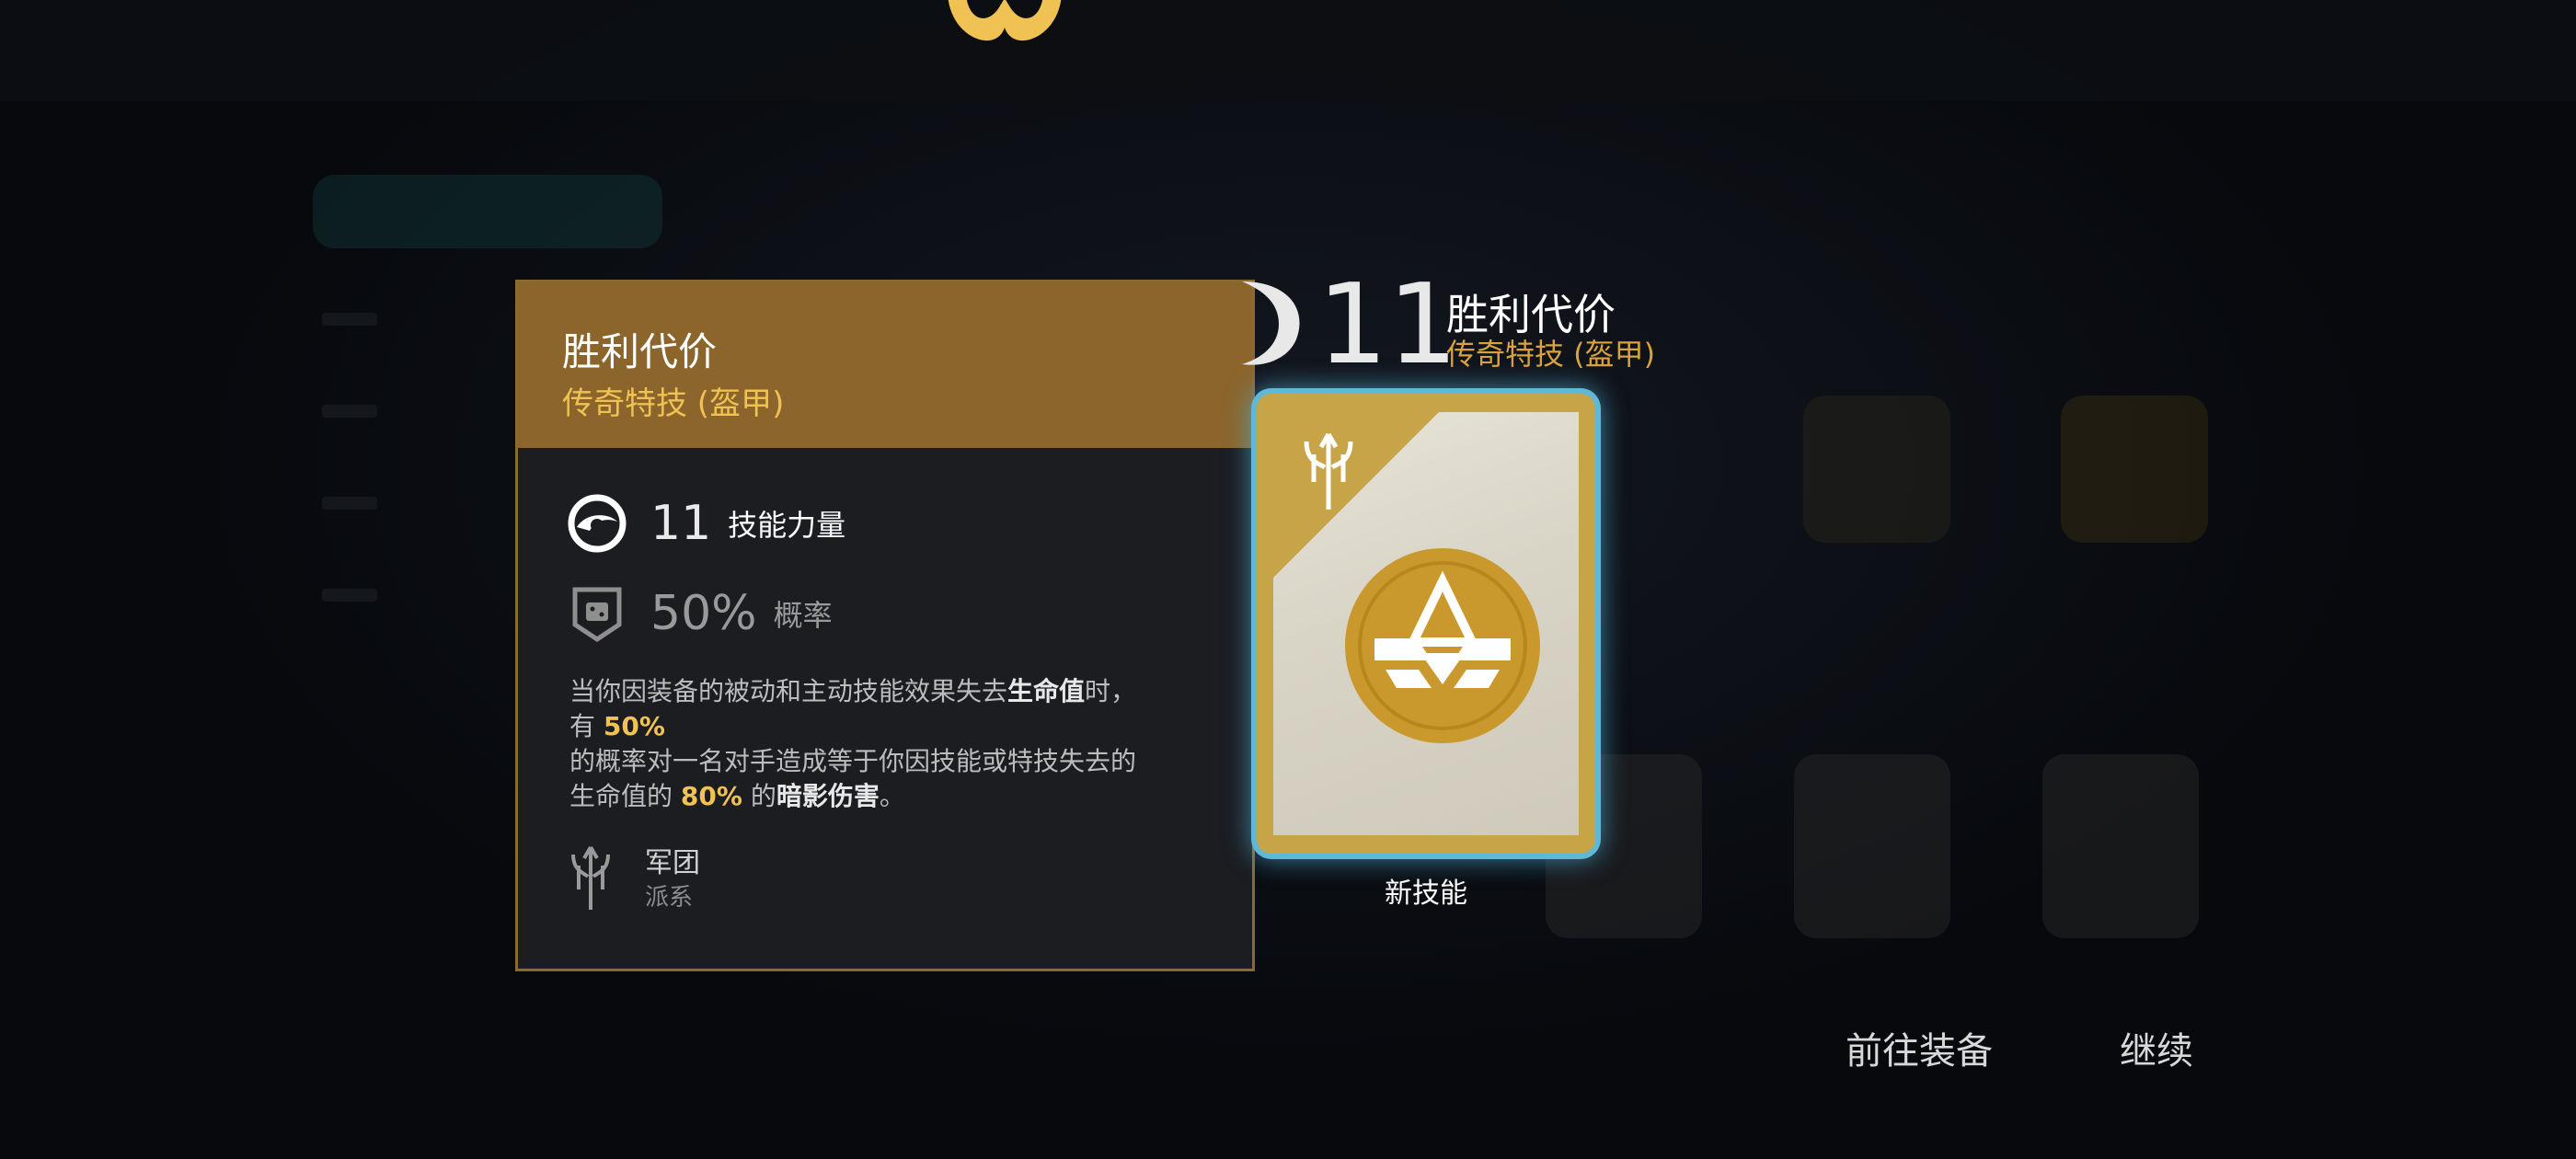 Image resolution: width=2576 pixels, height=1159 pixels. I want to click on stat-row-chance: 50% 概率, so click(700, 613).